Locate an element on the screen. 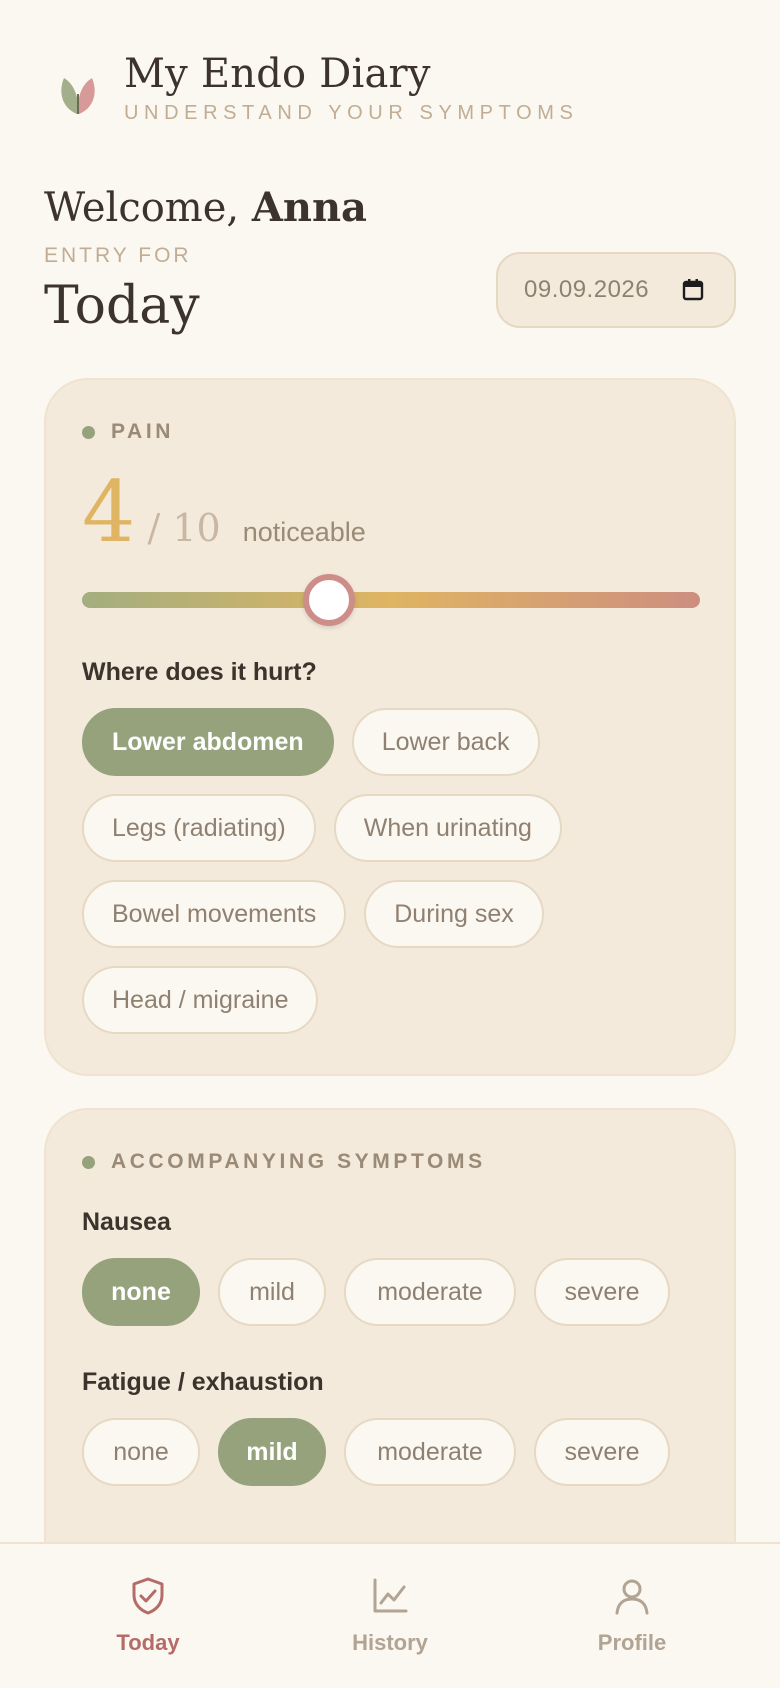  nav-item-history: History is located at coordinates (390, 1616).